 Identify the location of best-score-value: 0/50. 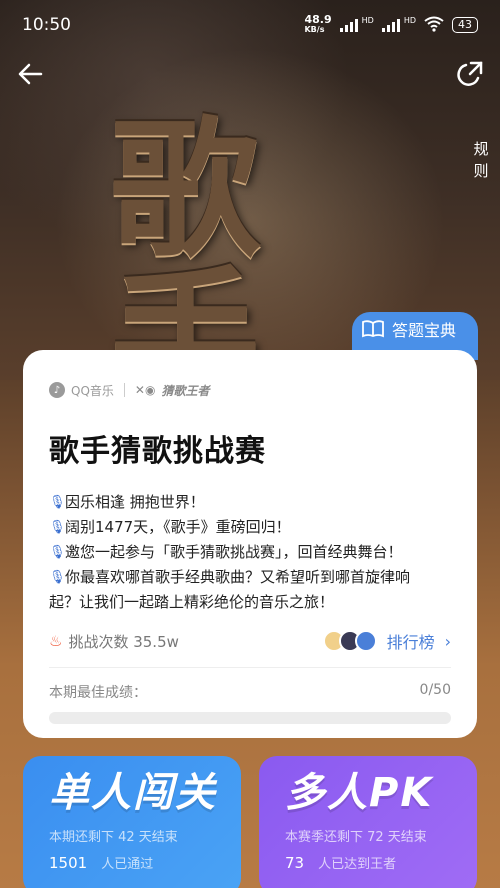
(435, 690).